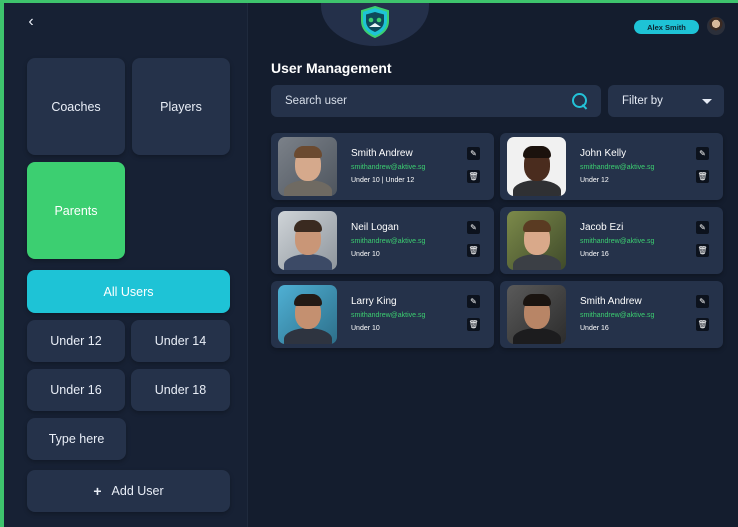 This screenshot has height=527, width=738. I want to click on current-user-chip: Alex Smith, so click(666, 27).